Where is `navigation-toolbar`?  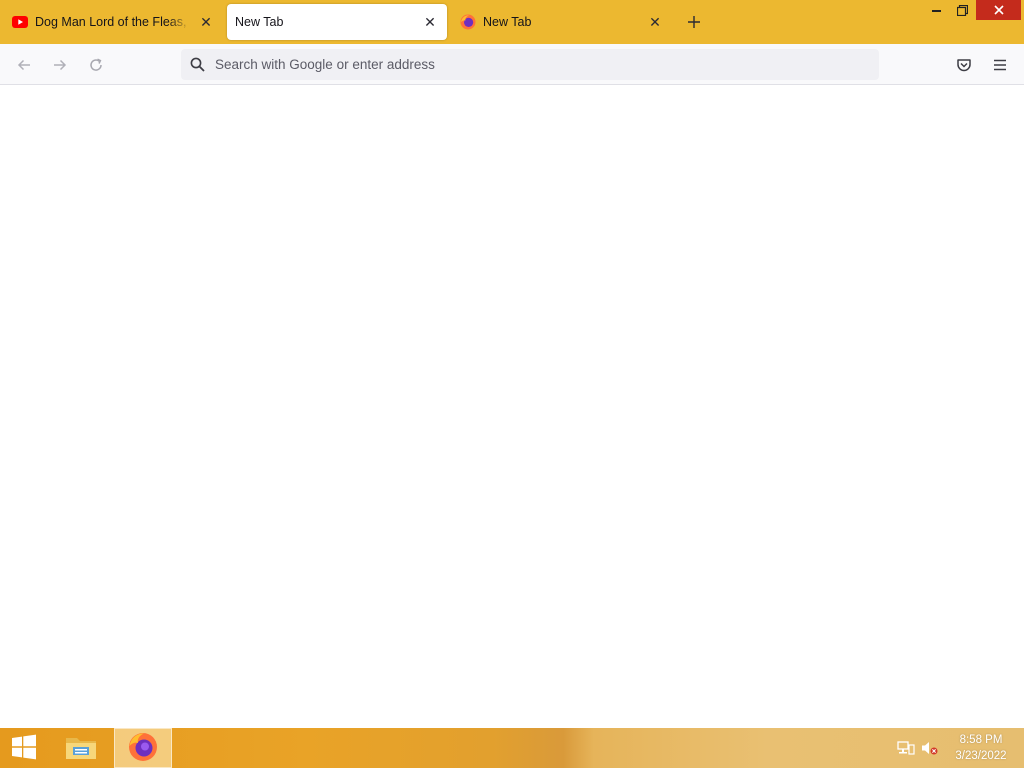
navigation-toolbar is located at coordinates (512, 64).